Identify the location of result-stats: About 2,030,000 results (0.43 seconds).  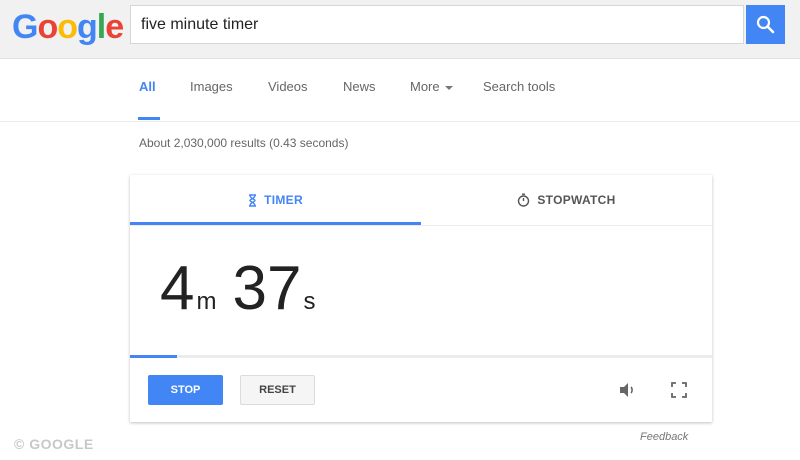
(244, 143).